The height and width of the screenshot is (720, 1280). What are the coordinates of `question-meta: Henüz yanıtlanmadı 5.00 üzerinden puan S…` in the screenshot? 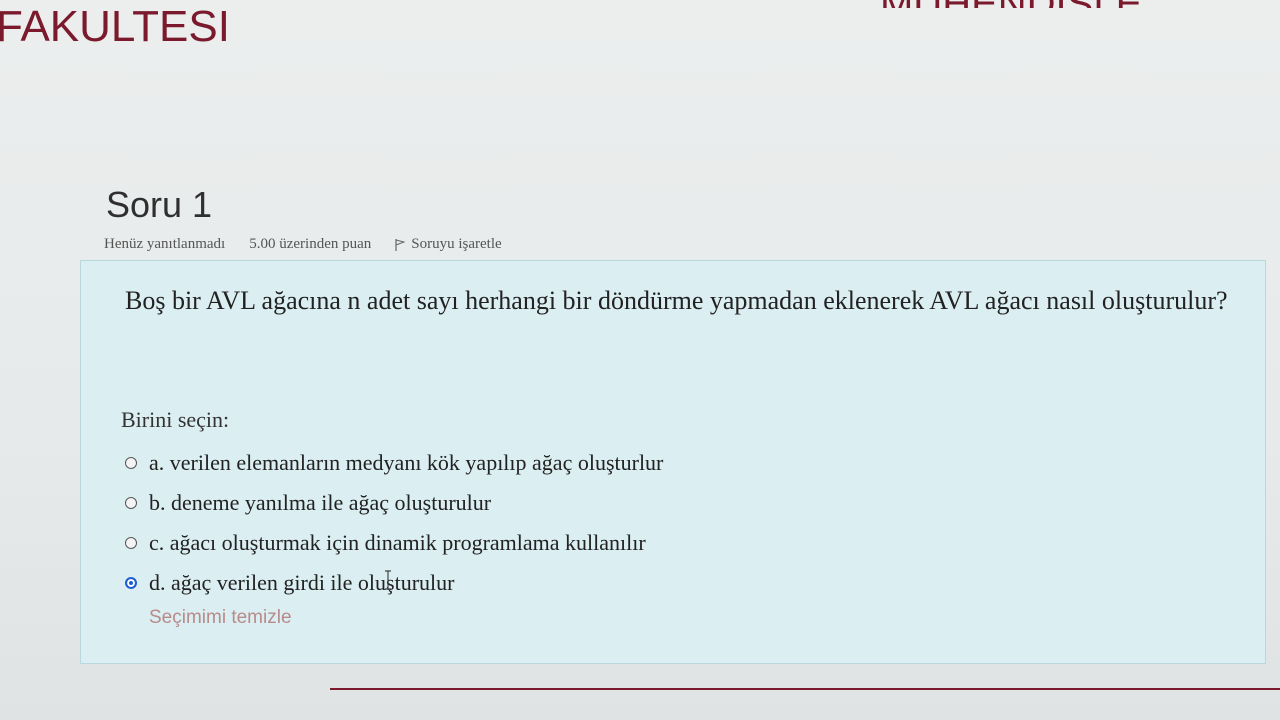 It's located at (303, 244).